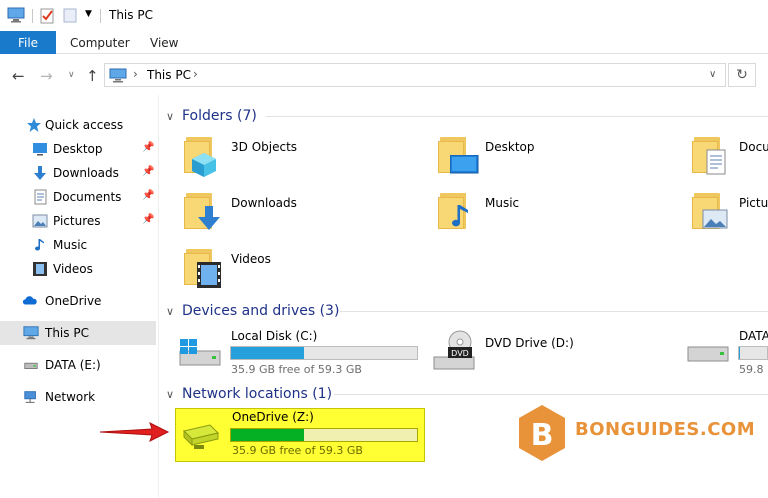  Describe the element at coordinates (467, 394) in the screenshot. I see `group-header-network: ∨ Network locations (1)` at that location.